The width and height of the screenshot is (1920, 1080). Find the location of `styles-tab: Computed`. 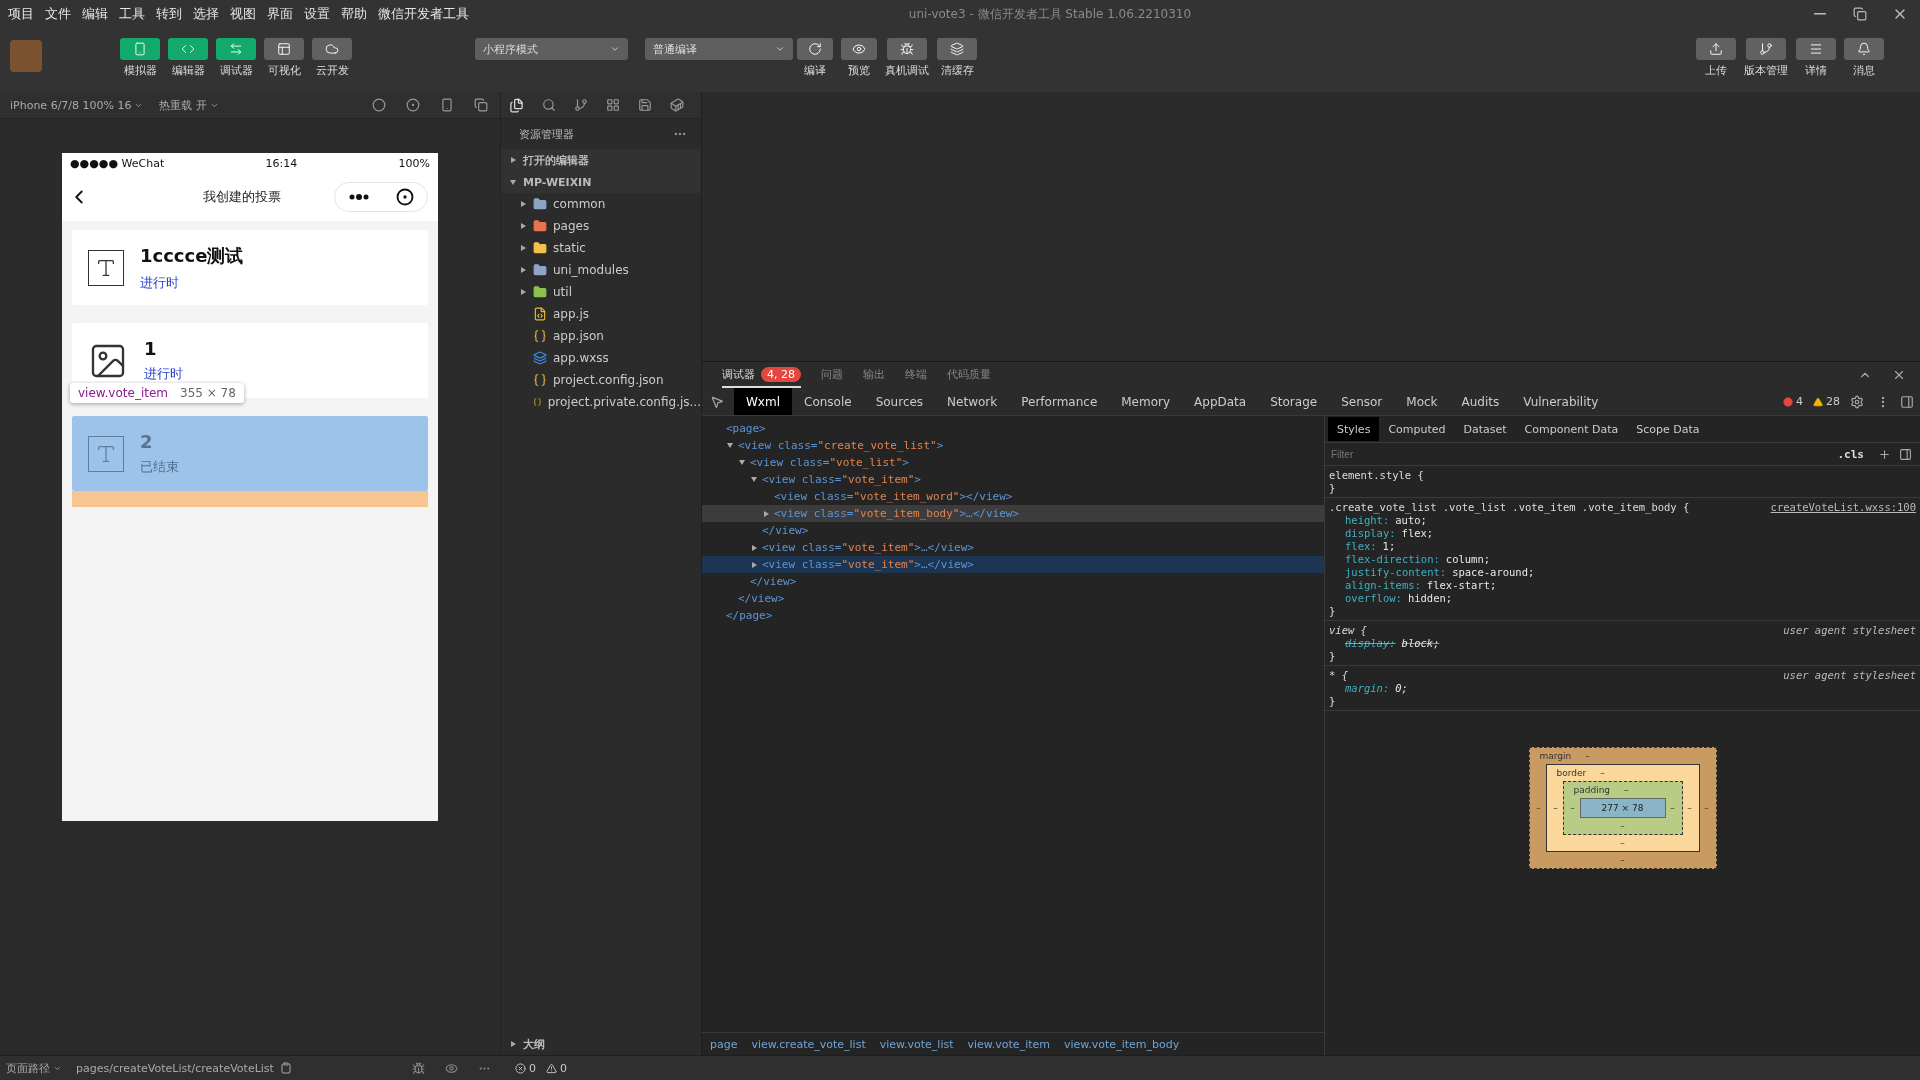

styles-tab: Computed is located at coordinates (1417, 429).